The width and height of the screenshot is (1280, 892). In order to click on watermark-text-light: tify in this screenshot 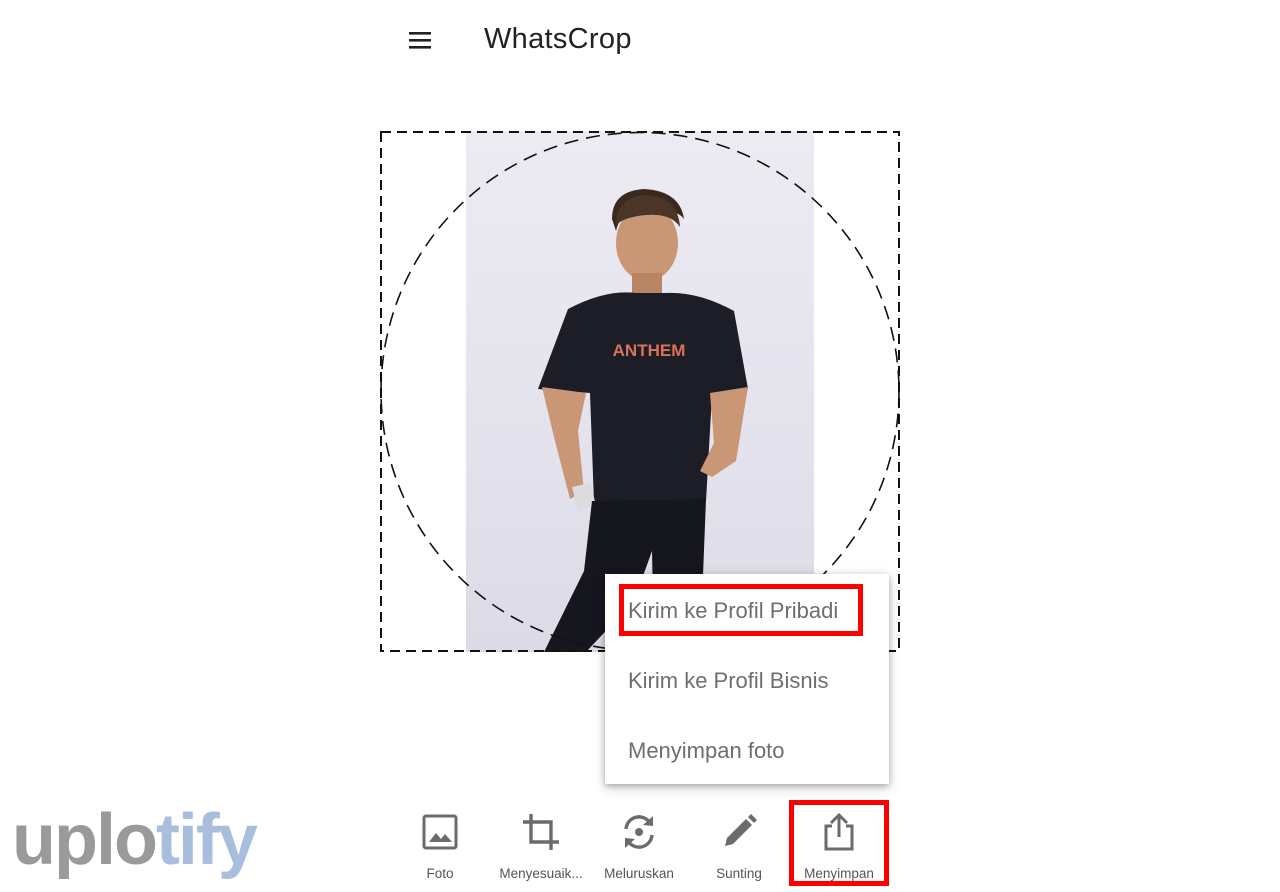, I will do `click(207, 840)`.